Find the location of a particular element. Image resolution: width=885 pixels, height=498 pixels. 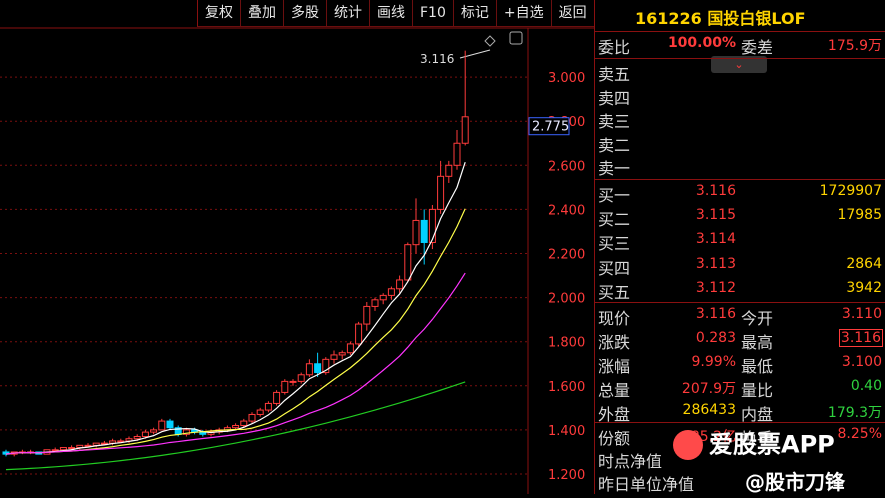

stat-label-2: 最高 is located at coordinates (757, 342).